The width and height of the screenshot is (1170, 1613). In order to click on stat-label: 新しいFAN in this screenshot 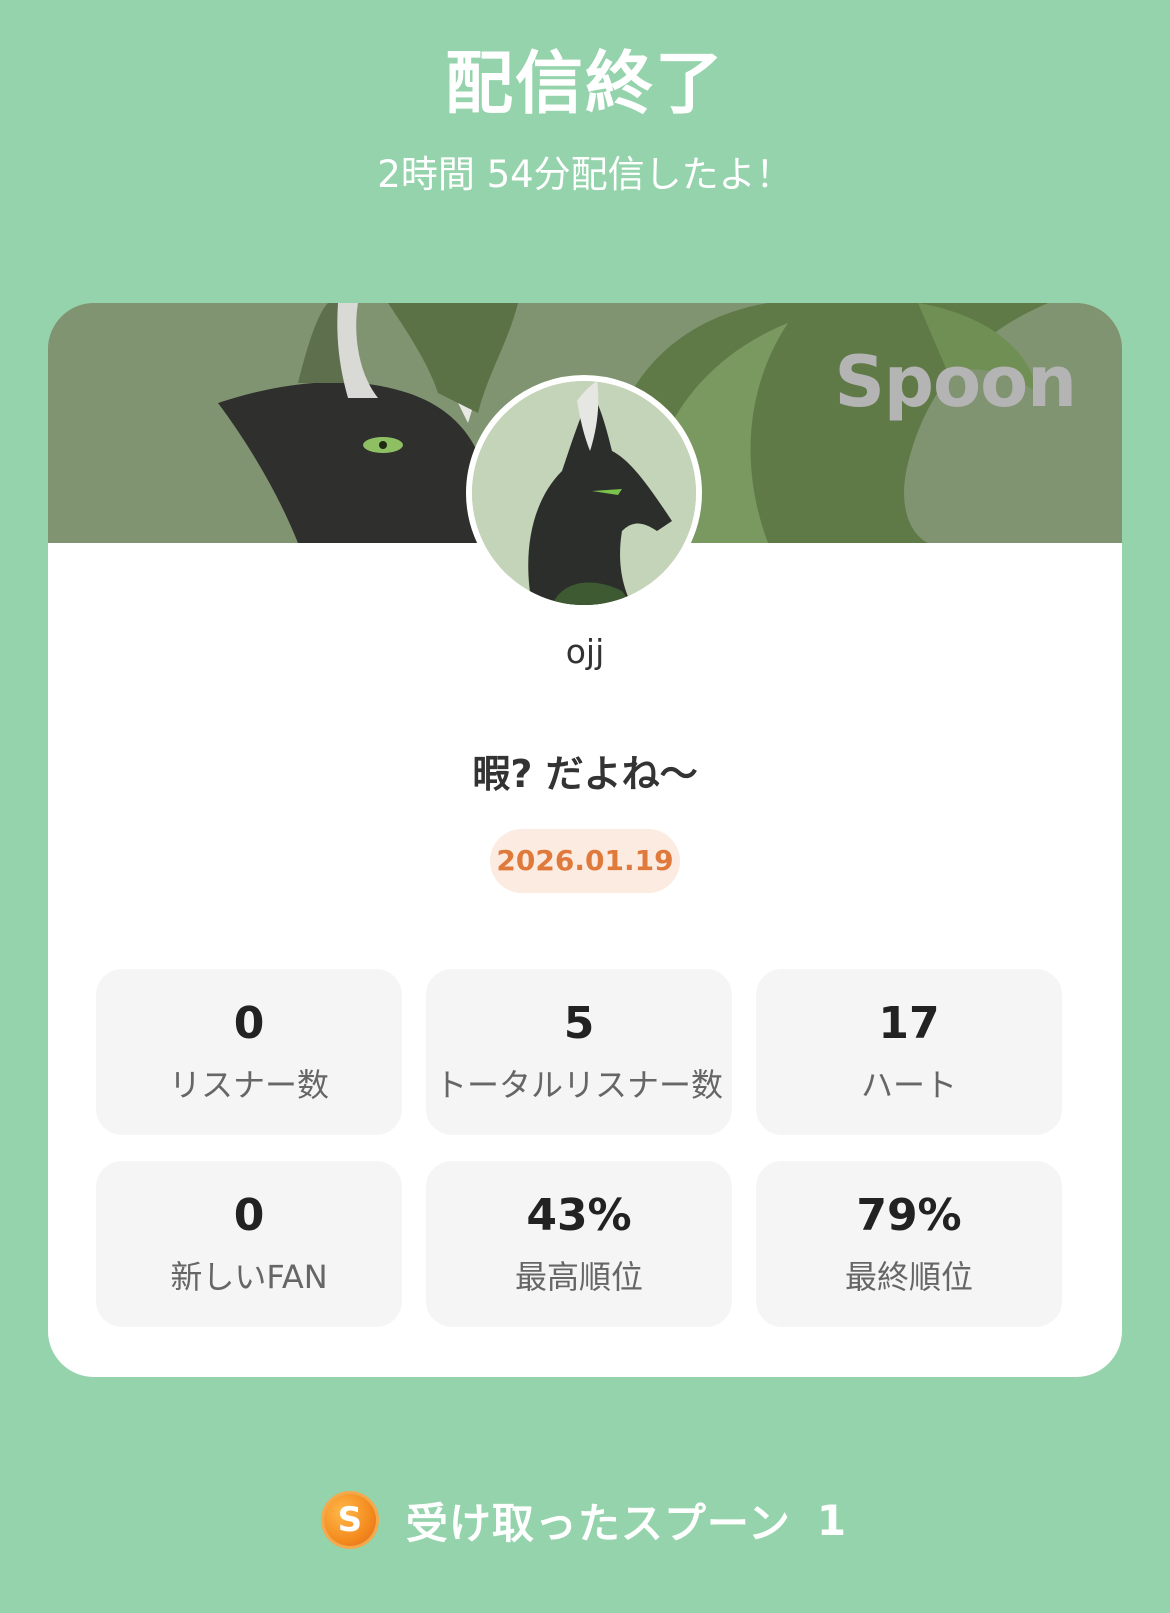, I will do `click(249, 1277)`.